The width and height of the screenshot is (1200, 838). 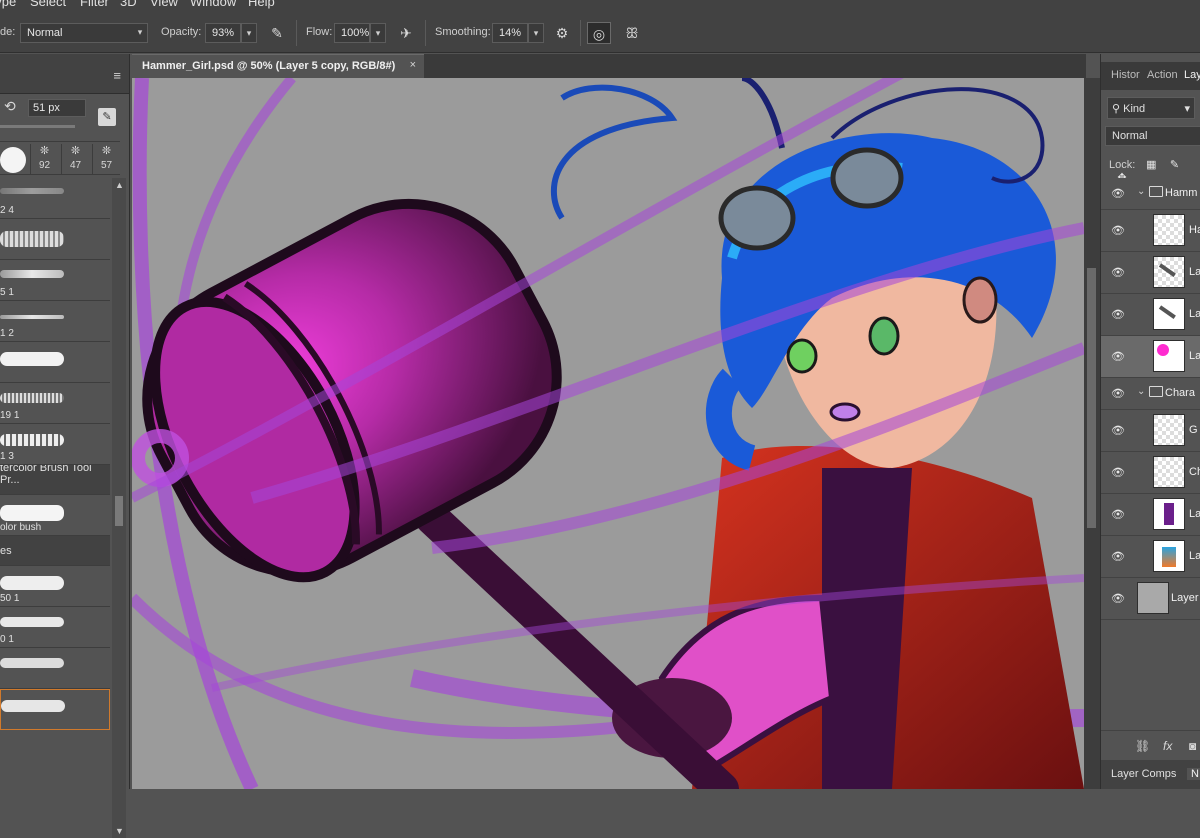 I want to click on brush-tip-round, so click(x=14, y=159).